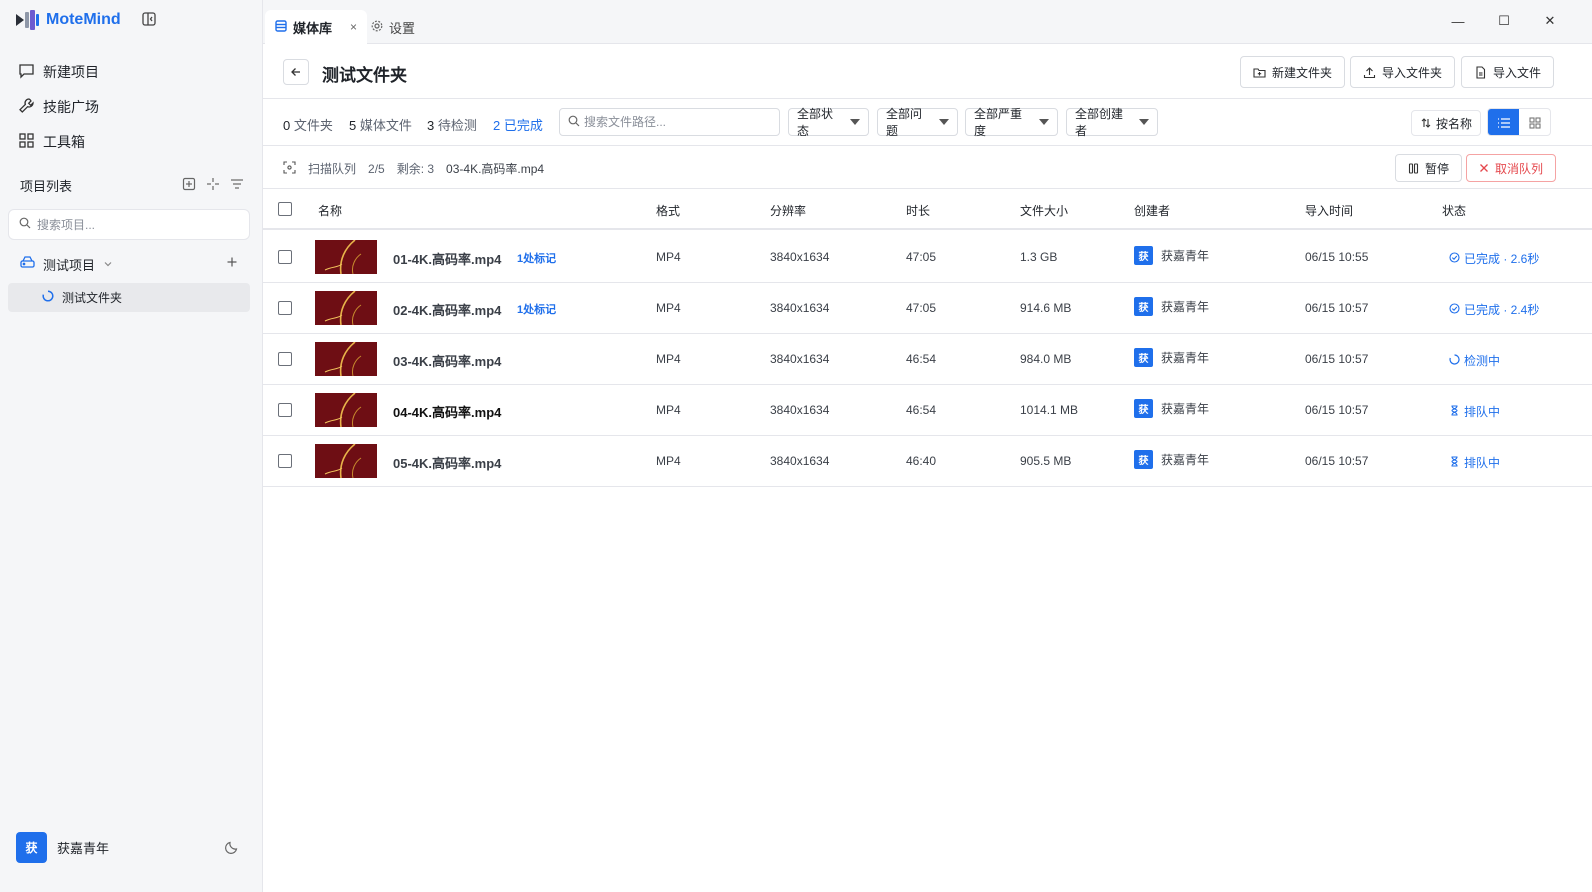 The width and height of the screenshot is (1592, 892). What do you see at coordinates (921, 257) in the screenshot?
I see `file-duration: 47:05` at bounding box center [921, 257].